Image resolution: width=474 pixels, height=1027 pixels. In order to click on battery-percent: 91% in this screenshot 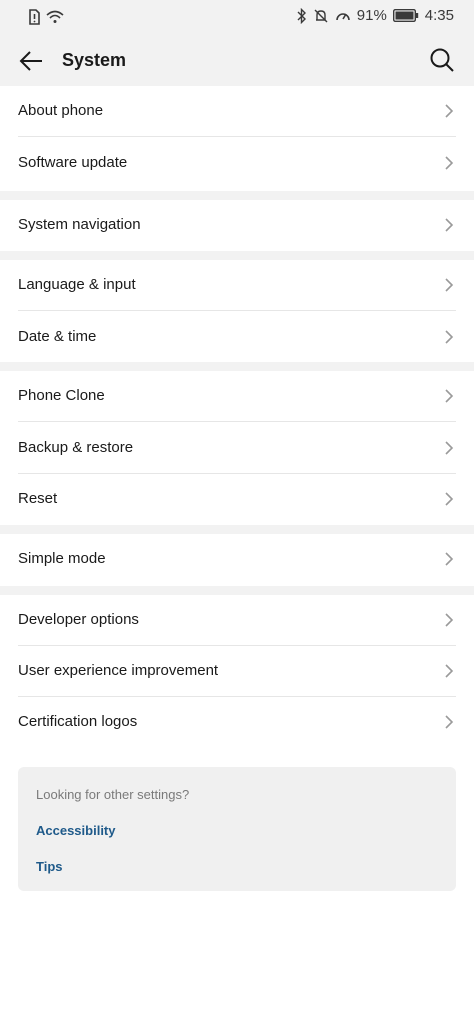, I will do `click(371, 15)`.